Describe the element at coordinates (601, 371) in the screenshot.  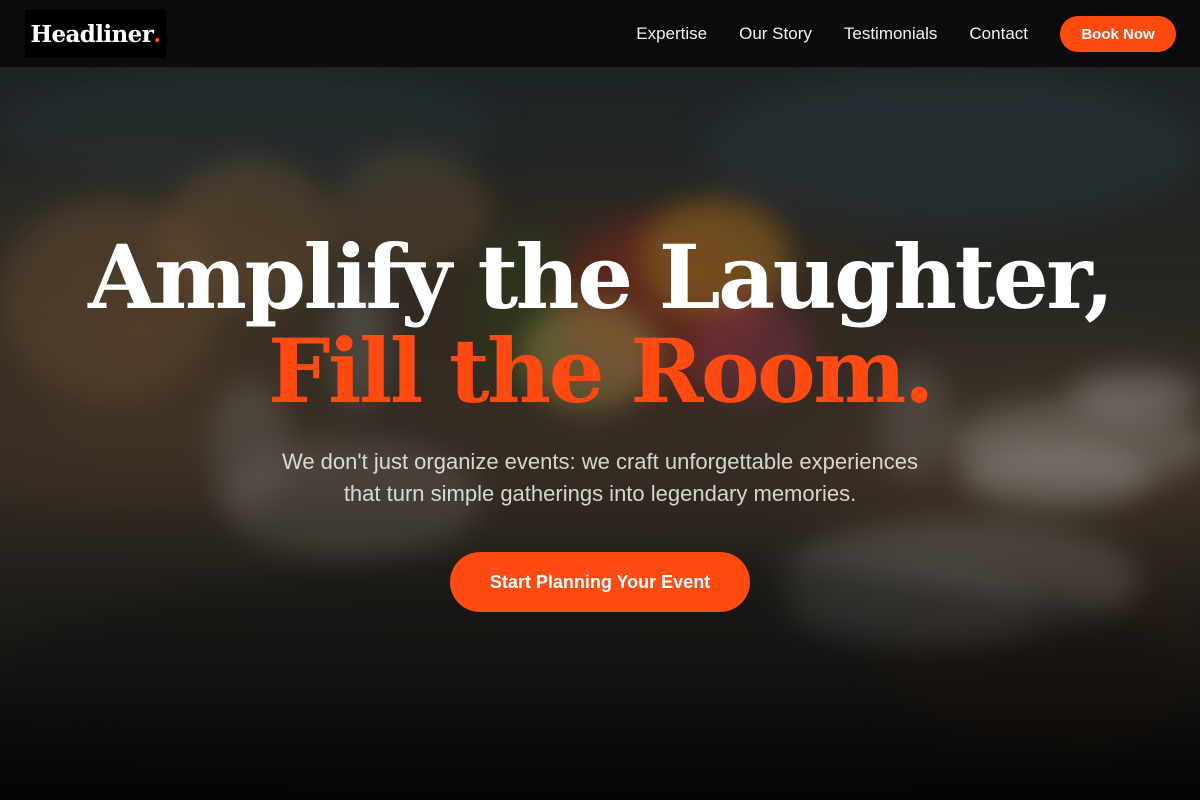
I see `hero-headline-line2: Fill the Room.` at that location.